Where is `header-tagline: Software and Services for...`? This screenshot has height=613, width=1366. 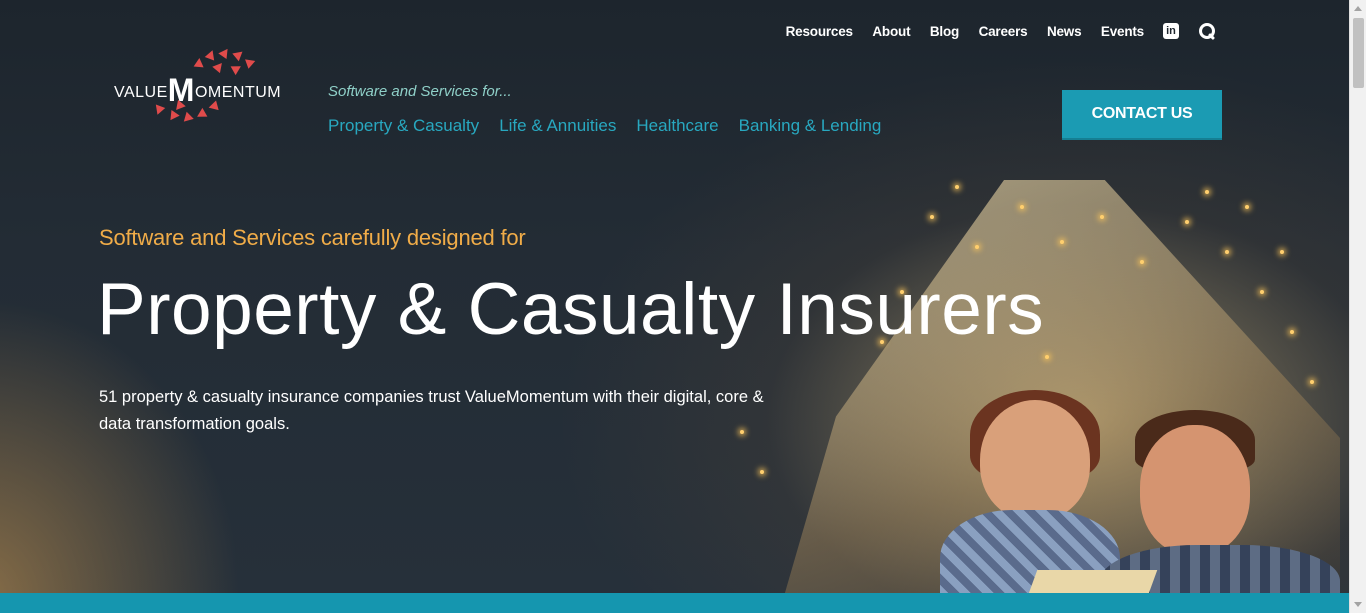 header-tagline: Software and Services for... is located at coordinates (420, 91).